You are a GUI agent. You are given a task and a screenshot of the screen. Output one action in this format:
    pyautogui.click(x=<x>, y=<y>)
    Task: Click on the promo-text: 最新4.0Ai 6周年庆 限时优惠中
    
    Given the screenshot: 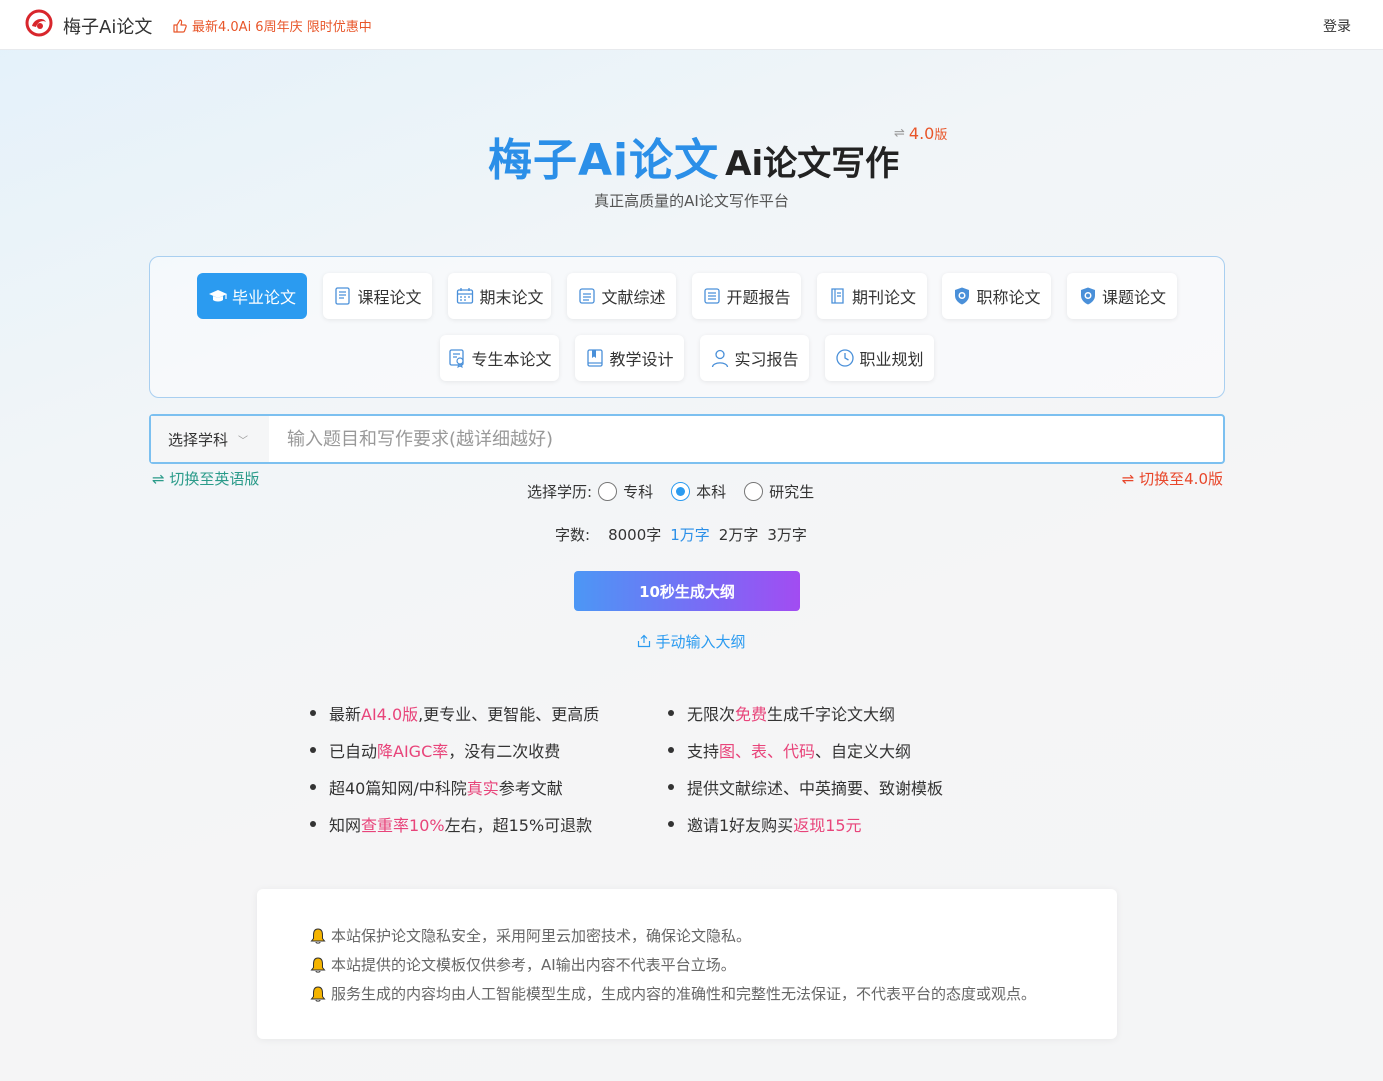 What is the action you would take?
    pyautogui.click(x=282, y=27)
    